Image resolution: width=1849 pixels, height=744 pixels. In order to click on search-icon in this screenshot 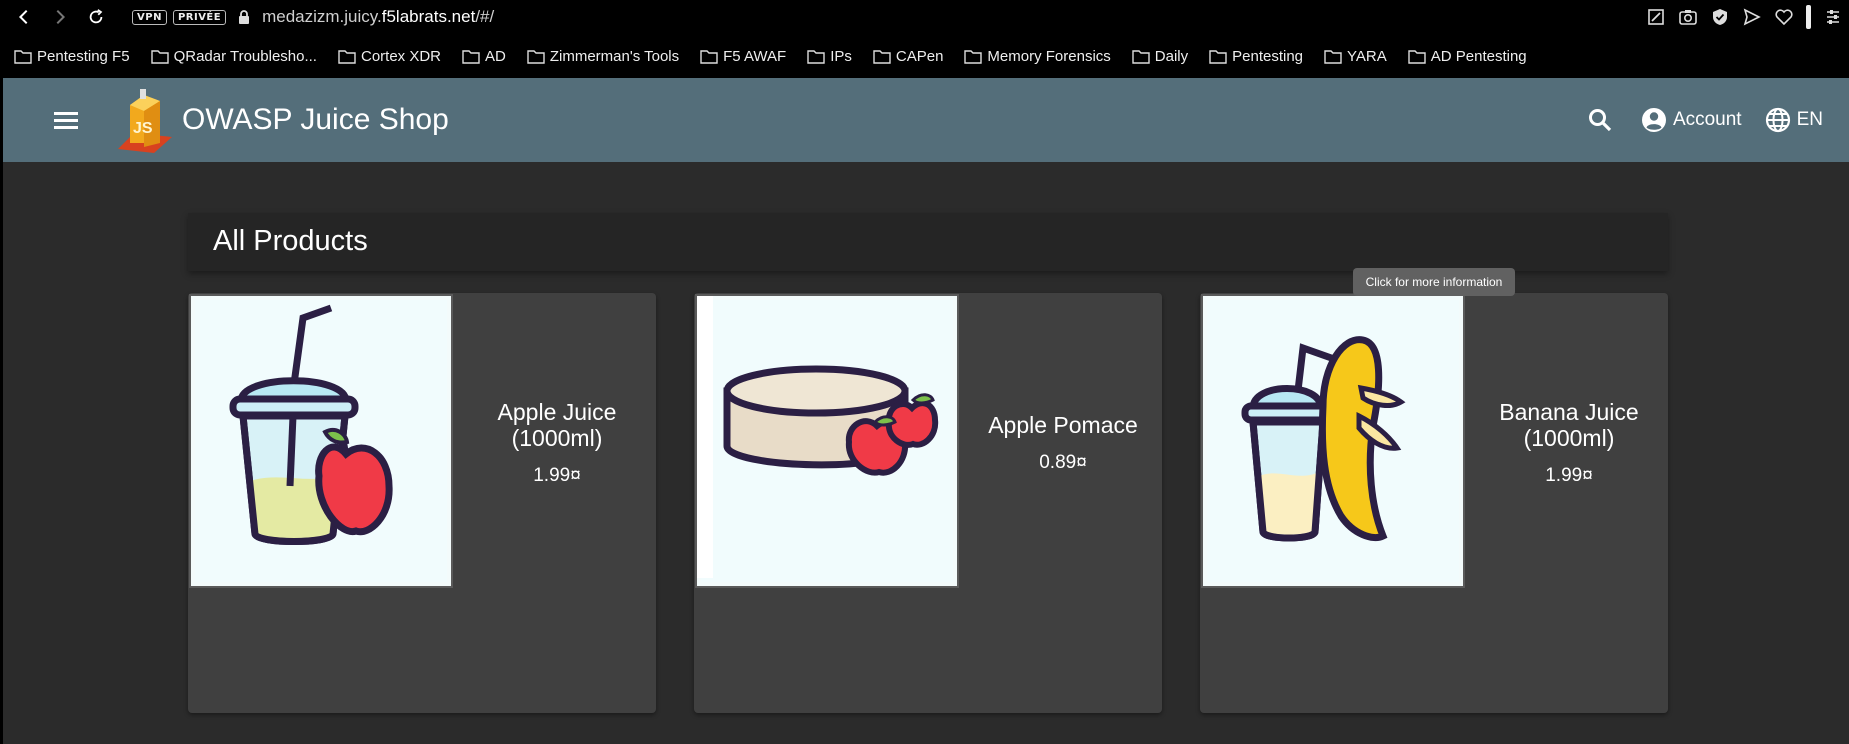, I will do `click(1600, 120)`.